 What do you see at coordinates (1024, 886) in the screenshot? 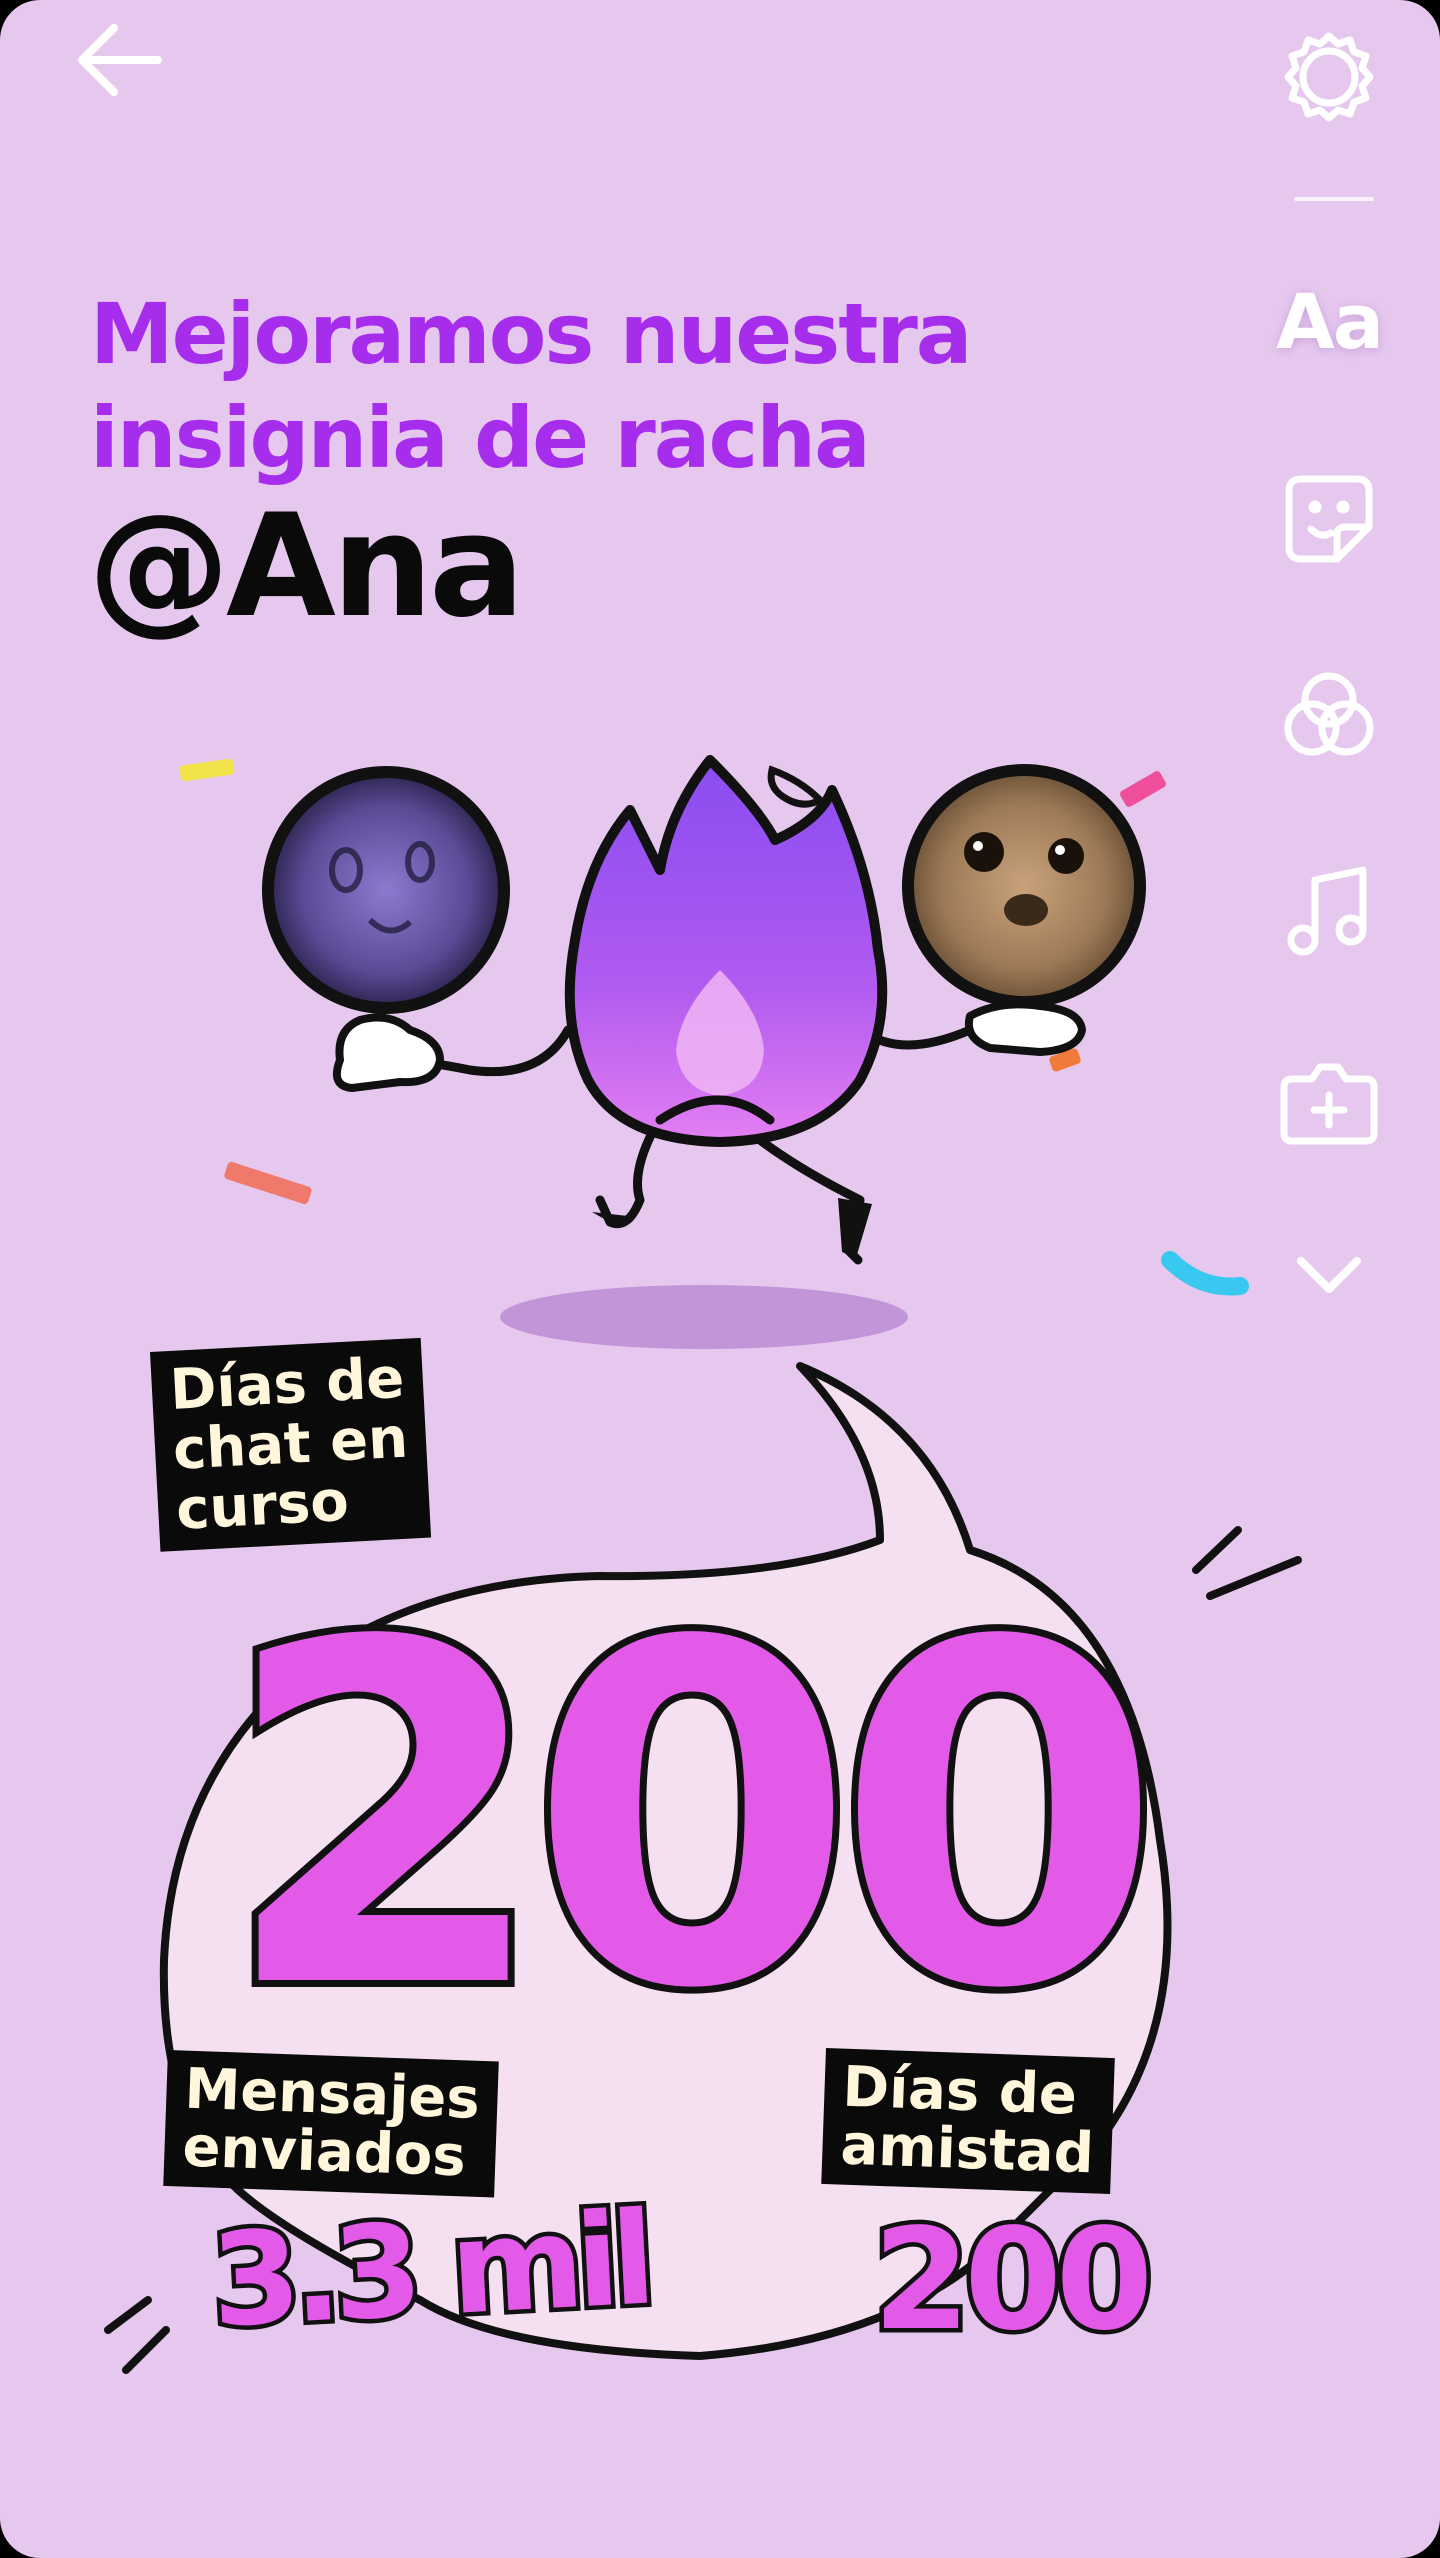
I see `avatar-right` at bounding box center [1024, 886].